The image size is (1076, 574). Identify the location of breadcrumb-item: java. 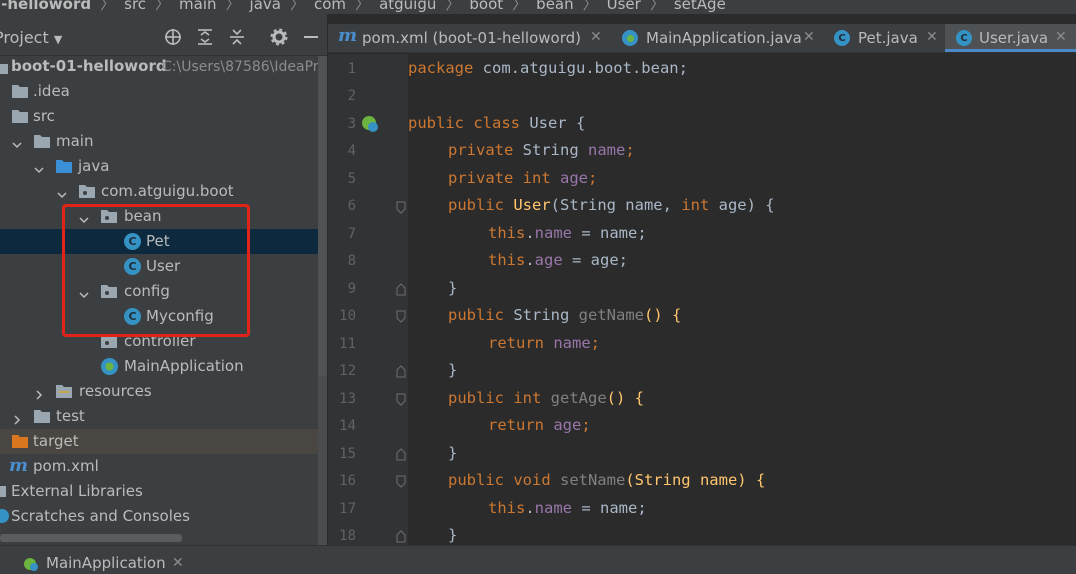
(265, 6).